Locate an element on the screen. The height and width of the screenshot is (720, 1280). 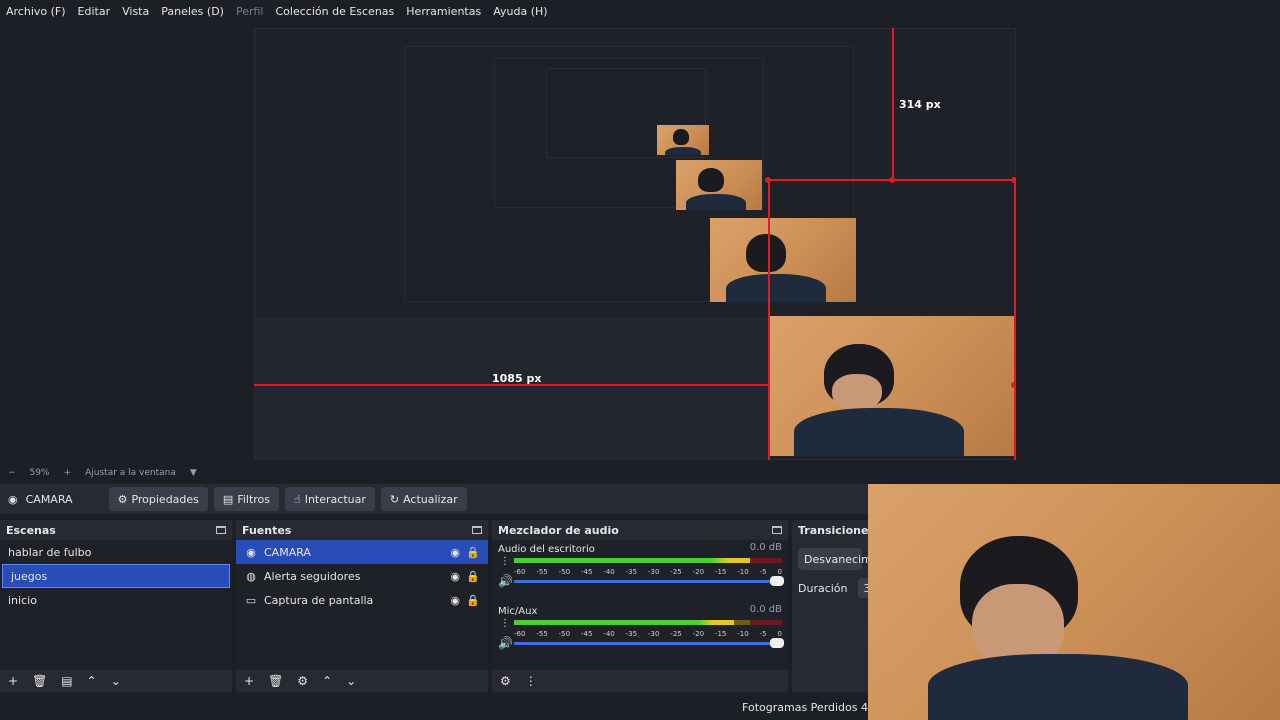
chevron-down-icon: ▼ is located at coordinates (193, 473).